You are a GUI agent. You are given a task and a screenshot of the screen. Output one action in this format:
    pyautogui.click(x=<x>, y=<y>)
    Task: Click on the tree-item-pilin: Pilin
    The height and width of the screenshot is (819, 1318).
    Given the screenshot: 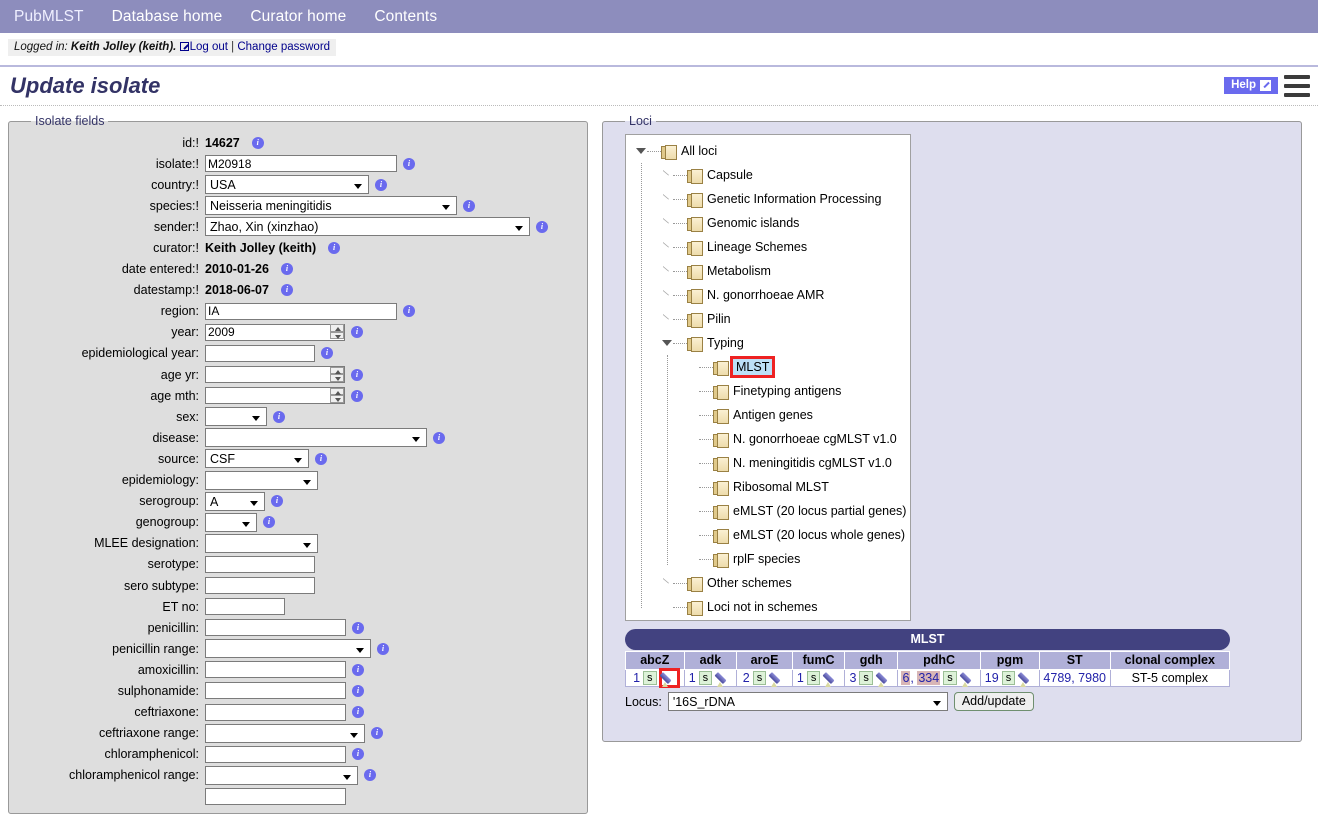 What is the action you would take?
    pyautogui.click(x=768, y=319)
    